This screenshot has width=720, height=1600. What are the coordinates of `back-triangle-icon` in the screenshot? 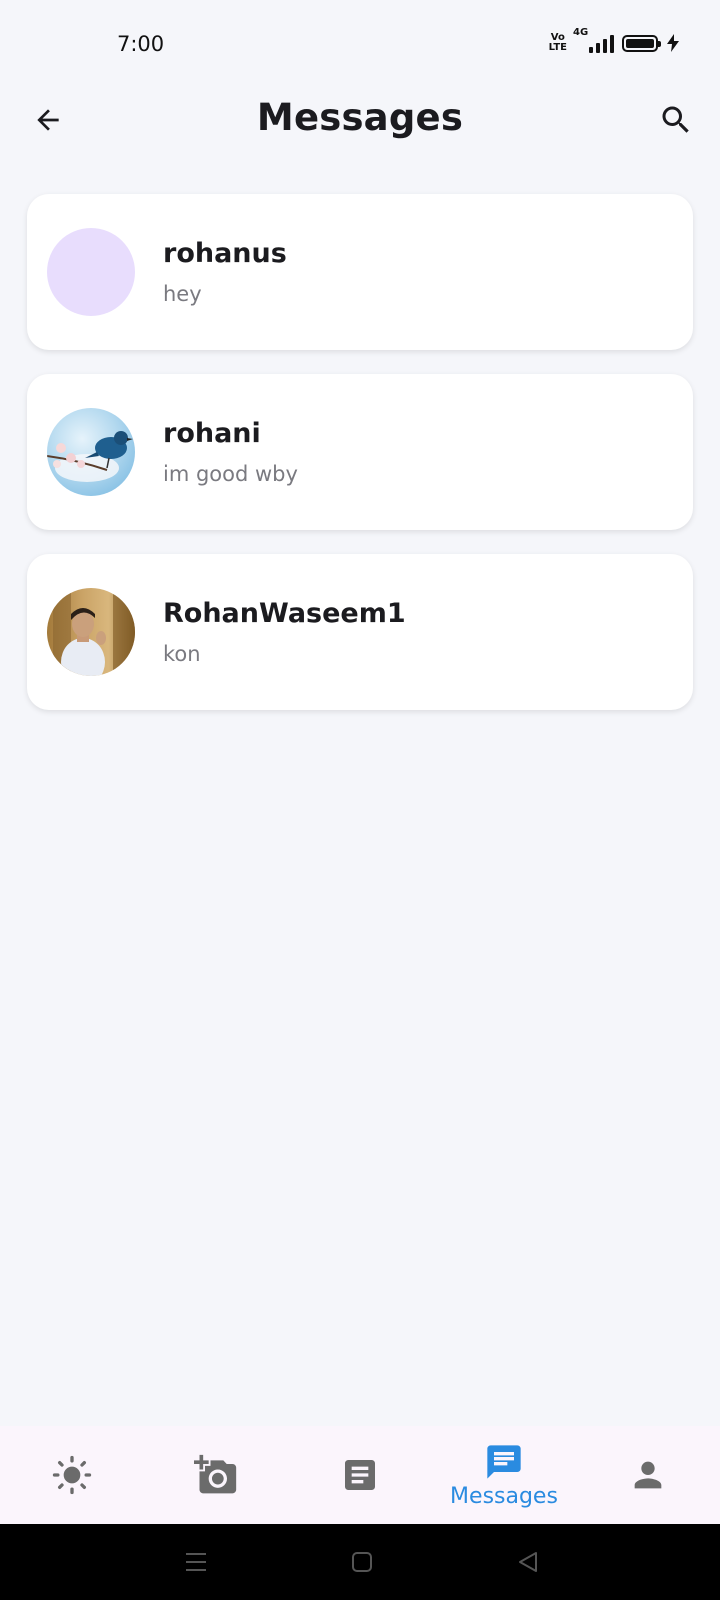 It's located at (528, 1562).